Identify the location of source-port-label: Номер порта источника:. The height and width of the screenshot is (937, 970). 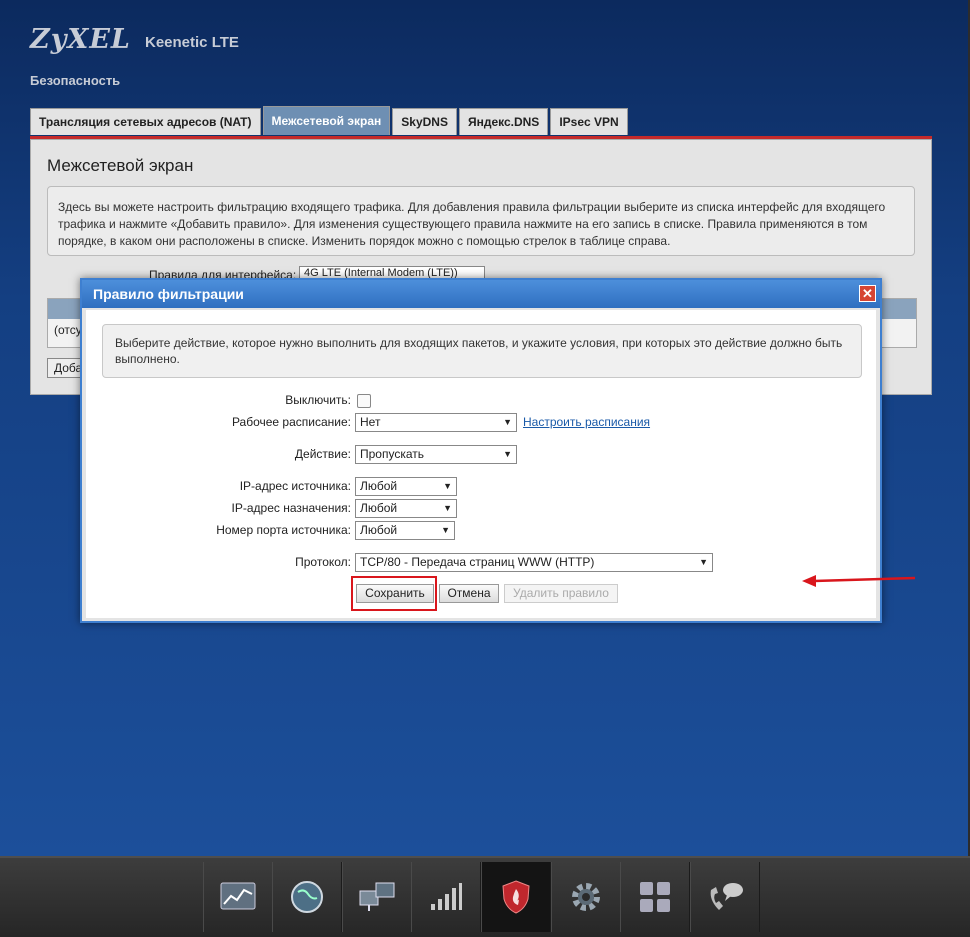
(283, 530).